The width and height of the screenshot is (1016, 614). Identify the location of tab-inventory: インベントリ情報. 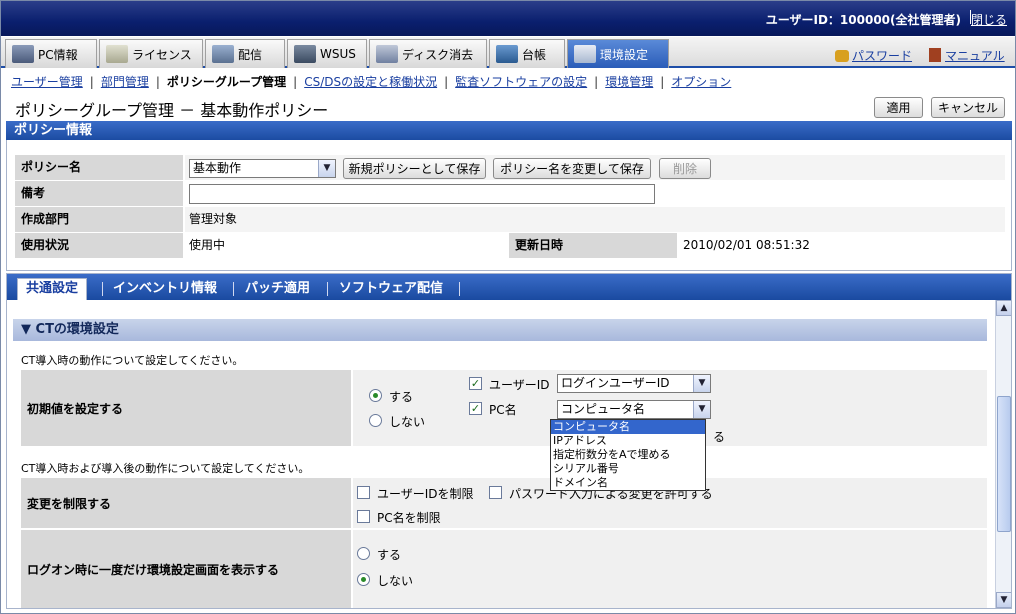
(165, 289).